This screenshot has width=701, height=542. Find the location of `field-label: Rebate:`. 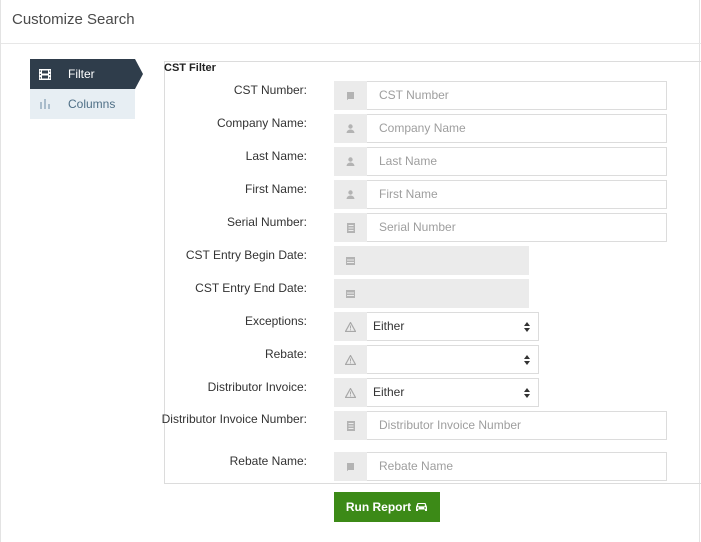

field-label: Rebate: is located at coordinates (285, 354).